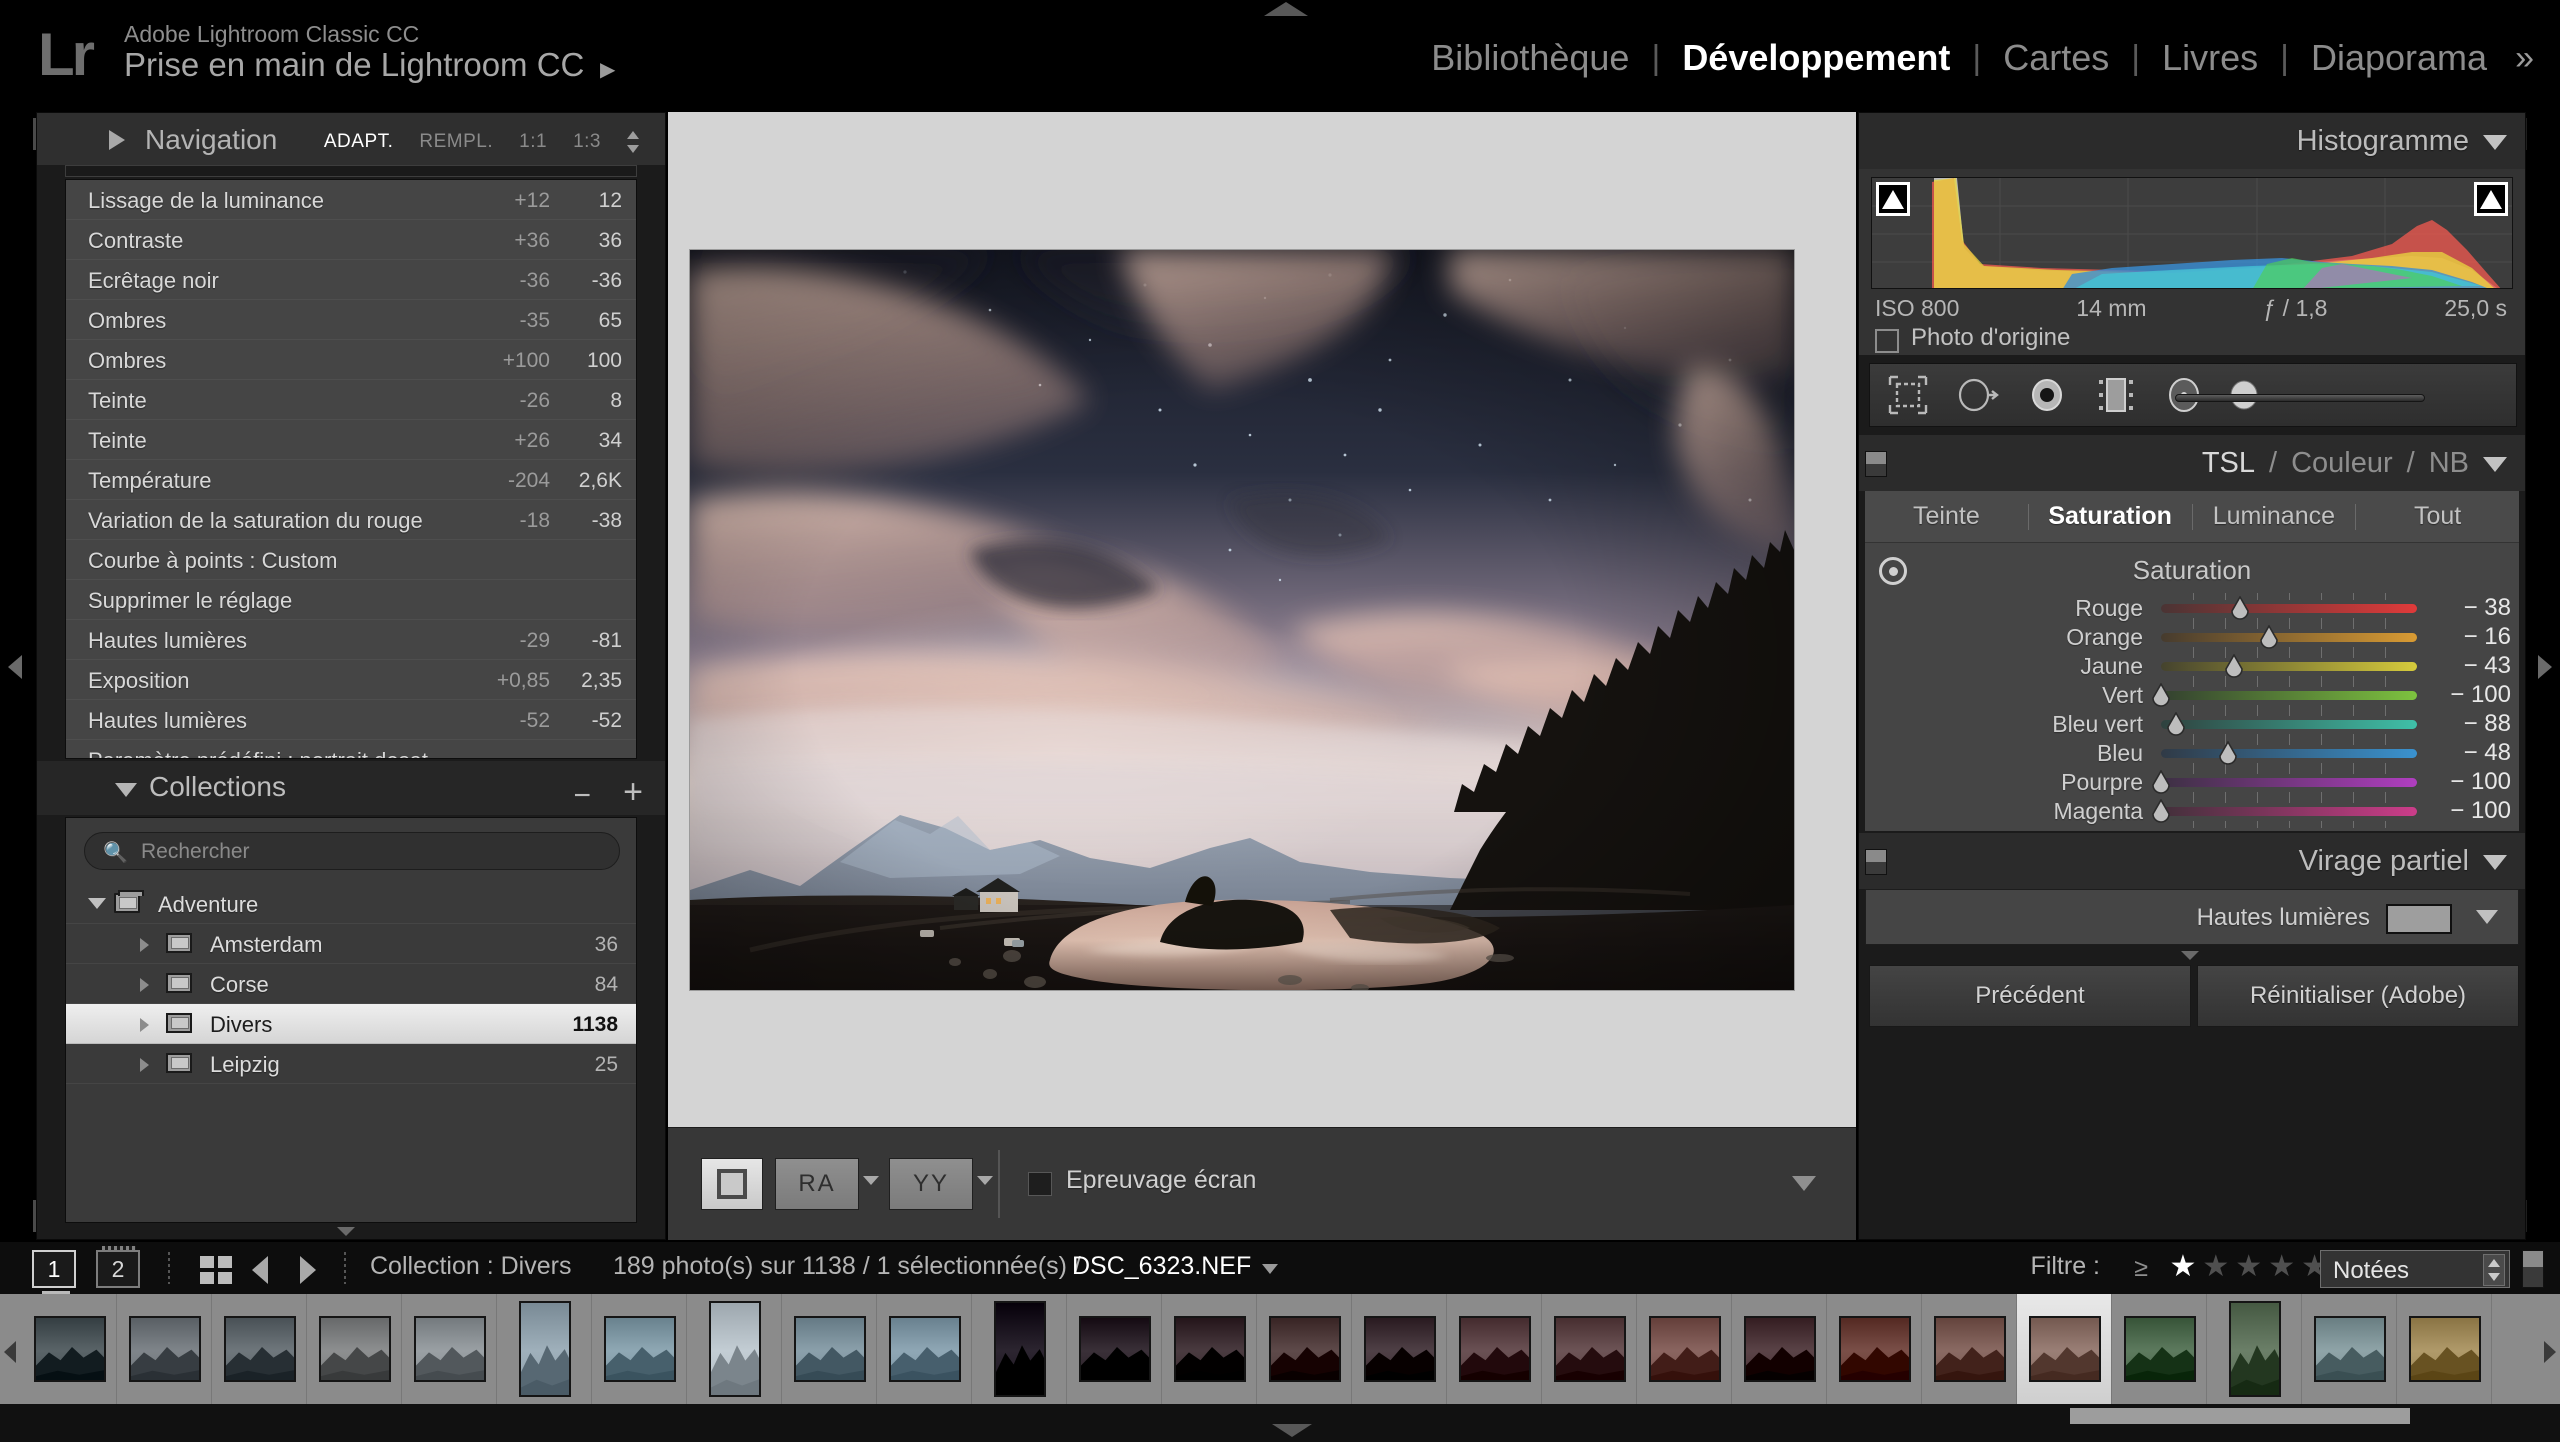  What do you see at coordinates (2399, 58) in the screenshot?
I see `module-diaporama: Diaporama` at bounding box center [2399, 58].